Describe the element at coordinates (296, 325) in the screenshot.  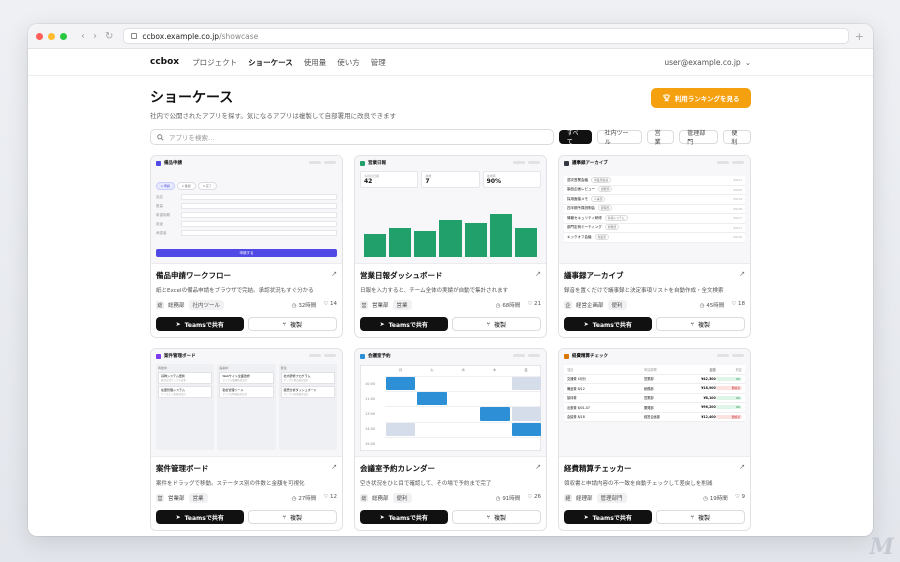
I see `copy-label: 複製` at that location.